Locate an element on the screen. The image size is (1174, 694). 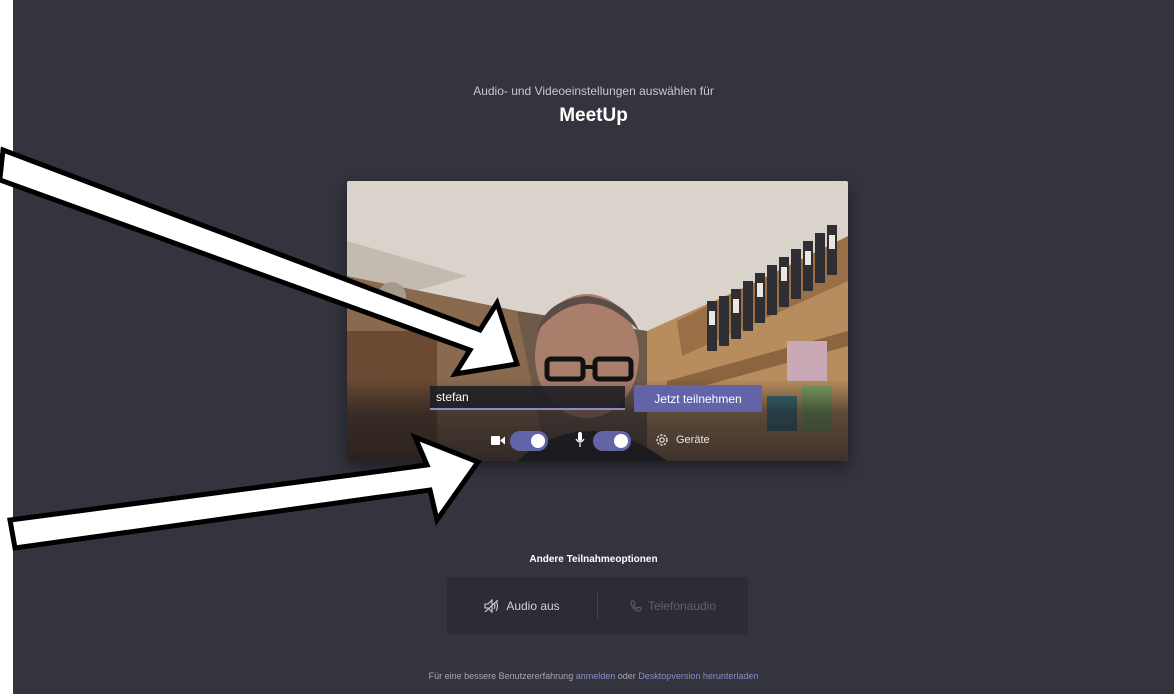
other-join-options: Audio aus Telefonaudio is located at coordinates (597, 605).